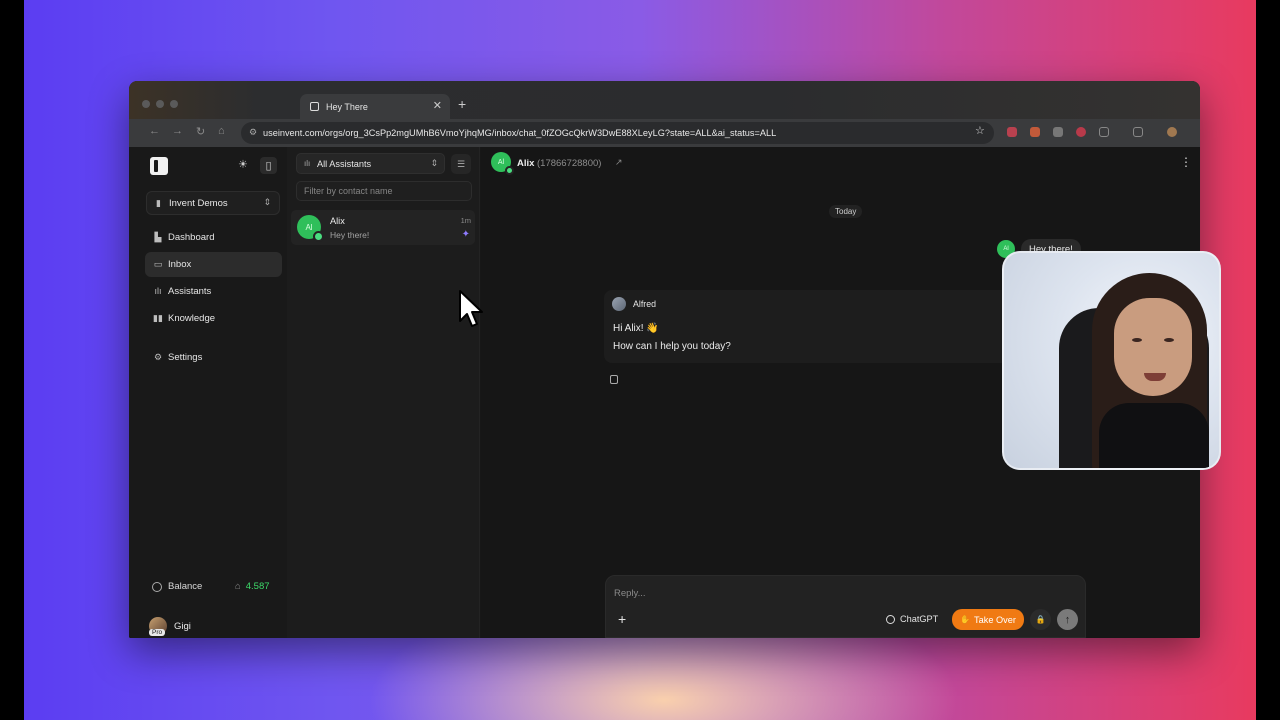  I want to click on letterbox-right, so click(1268, 360).